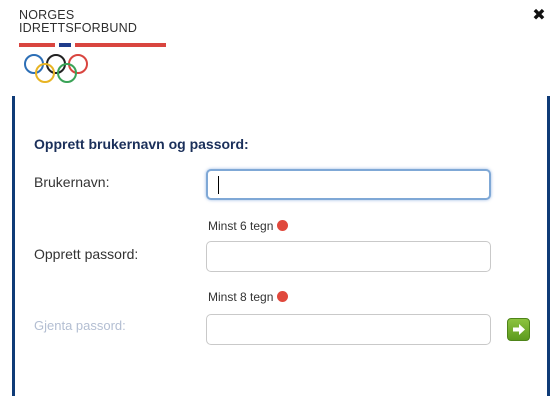  What do you see at coordinates (348, 184) in the screenshot?
I see `username-input` at bounding box center [348, 184].